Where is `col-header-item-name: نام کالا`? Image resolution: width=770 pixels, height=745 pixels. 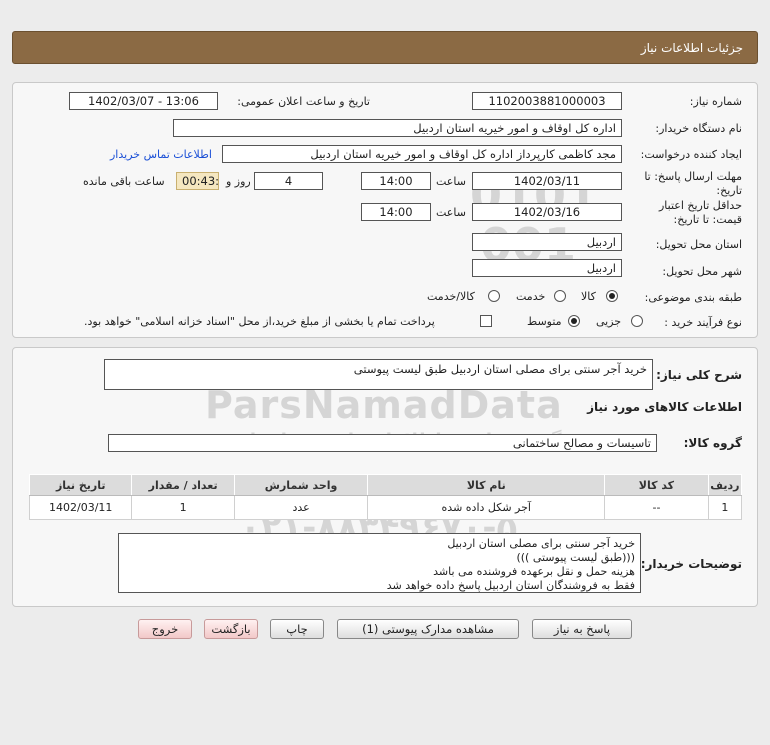 col-header-item-name: نام کالا is located at coordinates (486, 485).